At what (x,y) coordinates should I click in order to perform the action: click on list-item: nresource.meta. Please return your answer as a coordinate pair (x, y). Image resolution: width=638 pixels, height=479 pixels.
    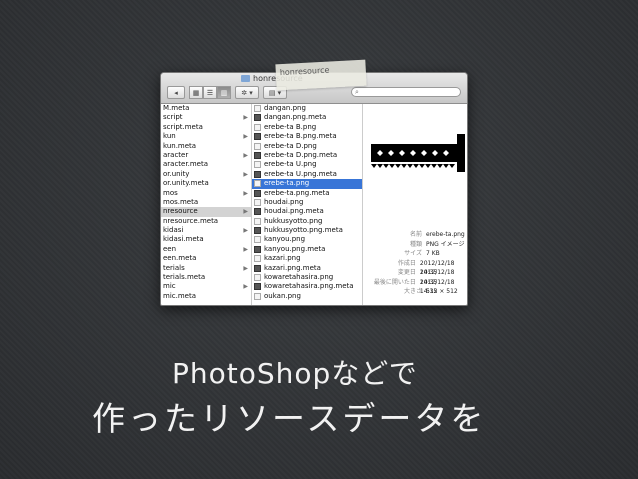
    Looking at the image, I should click on (206, 221).